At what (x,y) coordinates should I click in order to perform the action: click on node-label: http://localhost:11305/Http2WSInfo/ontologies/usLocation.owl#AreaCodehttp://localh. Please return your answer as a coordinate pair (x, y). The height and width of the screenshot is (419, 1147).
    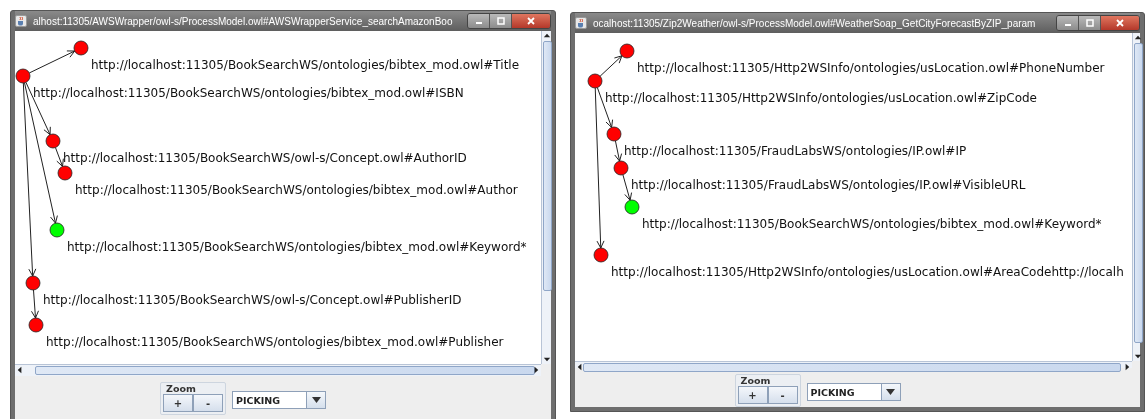
    Looking at the image, I should click on (867, 272).